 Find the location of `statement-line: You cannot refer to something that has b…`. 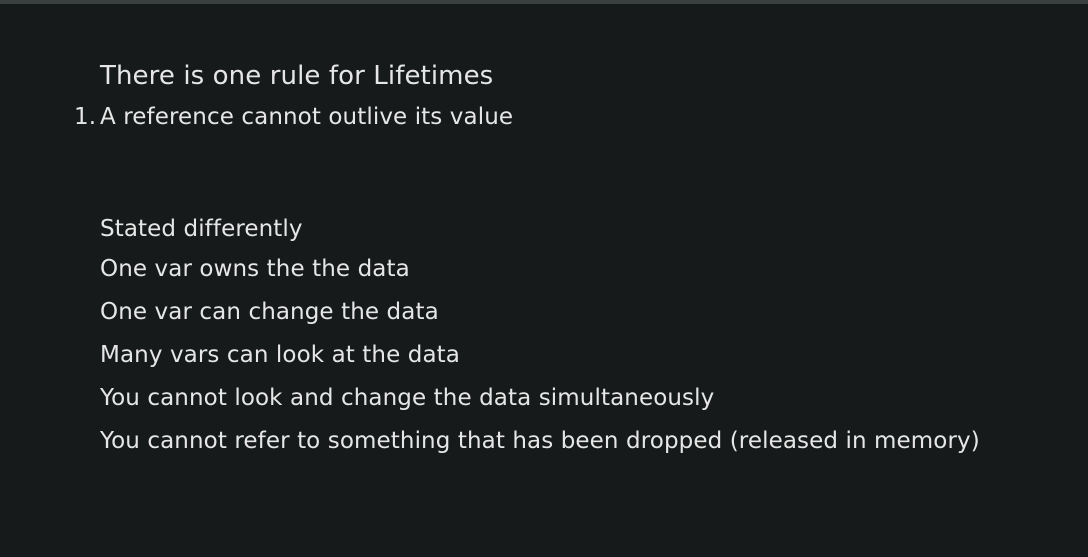

statement-line: You cannot refer to something that has b… is located at coordinates (540, 441).